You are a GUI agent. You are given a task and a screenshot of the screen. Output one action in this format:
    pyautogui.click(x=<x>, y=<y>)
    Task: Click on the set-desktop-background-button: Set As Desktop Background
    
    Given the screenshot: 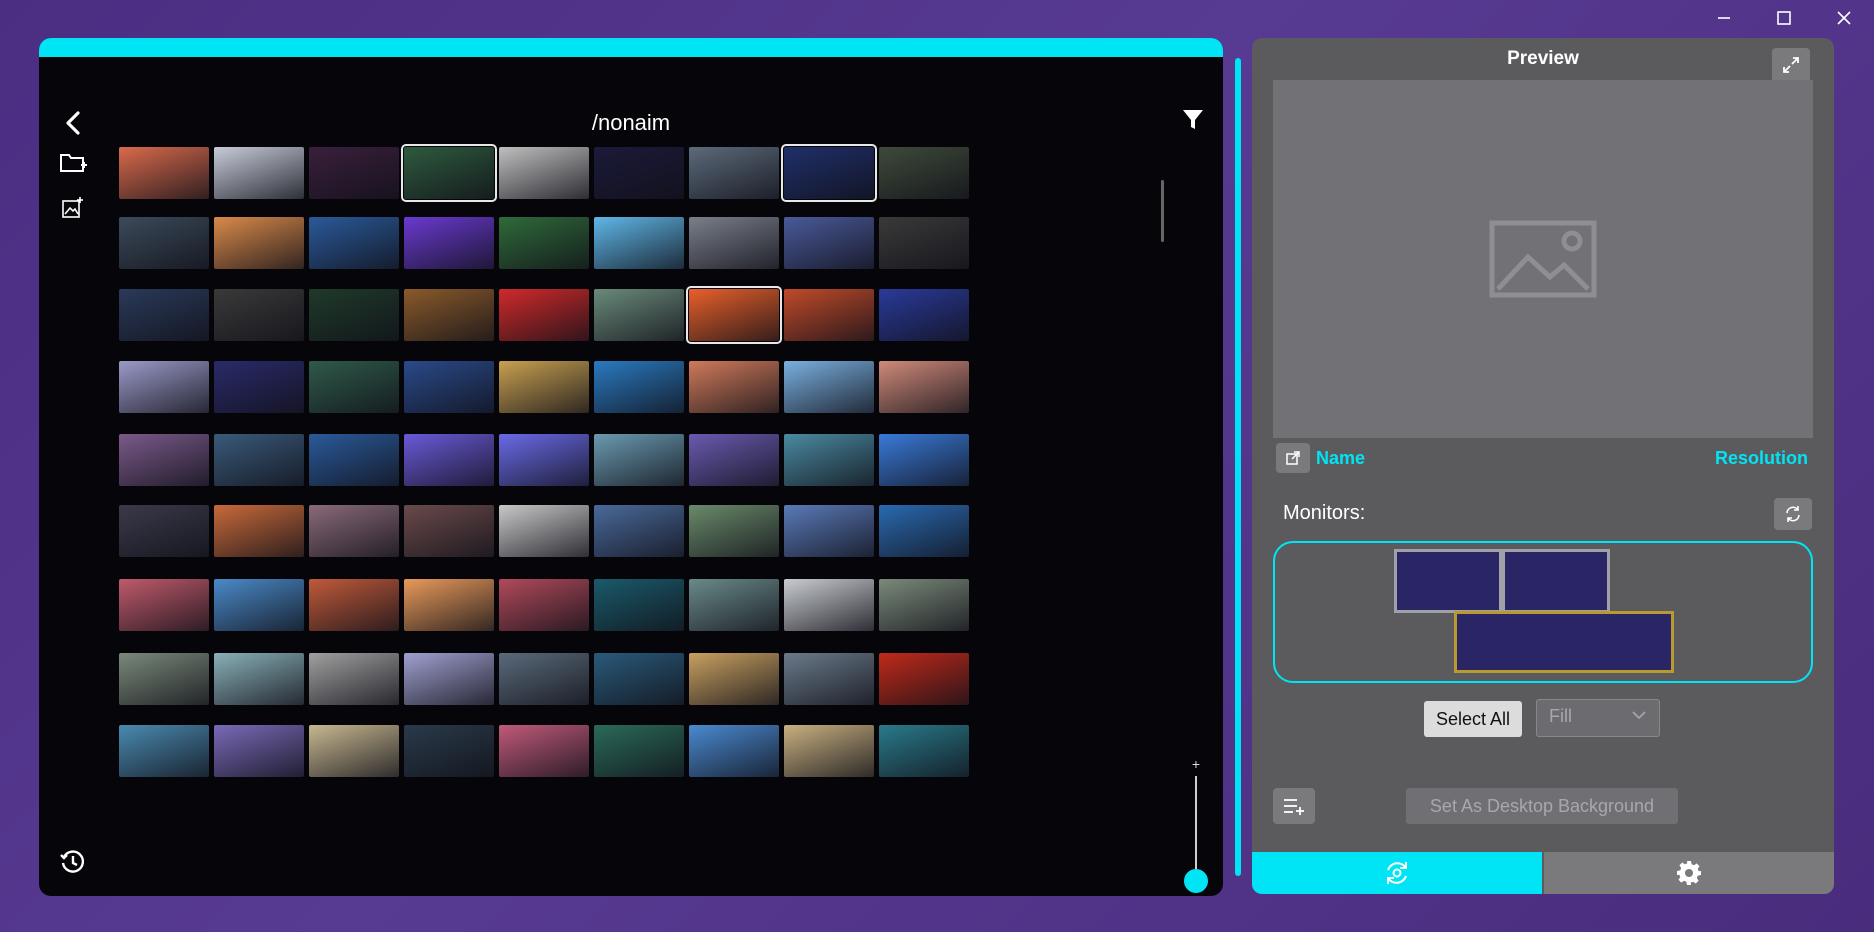 What is the action you would take?
    pyautogui.click(x=1542, y=806)
    